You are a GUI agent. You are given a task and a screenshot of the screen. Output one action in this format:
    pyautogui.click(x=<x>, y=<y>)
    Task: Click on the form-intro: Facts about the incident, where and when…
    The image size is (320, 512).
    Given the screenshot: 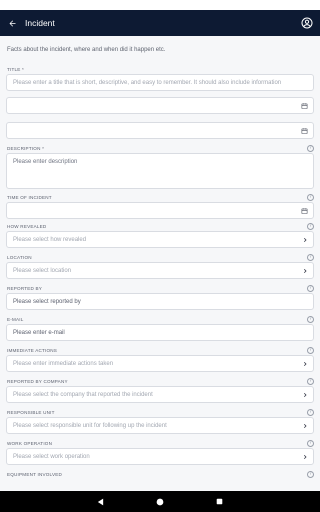 What is the action you would take?
    pyautogui.click(x=86, y=50)
    